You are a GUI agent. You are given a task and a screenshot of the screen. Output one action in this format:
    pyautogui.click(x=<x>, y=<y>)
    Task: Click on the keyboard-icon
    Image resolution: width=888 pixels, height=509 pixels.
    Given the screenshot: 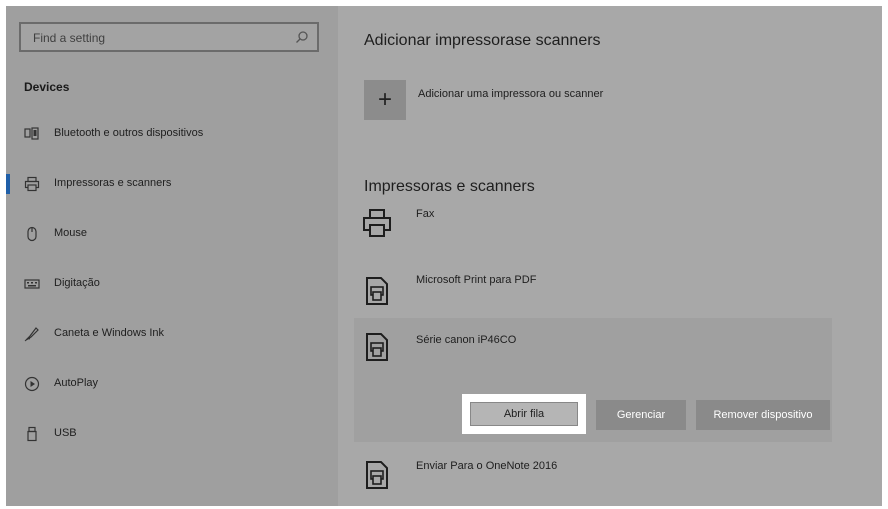 What is the action you would take?
    pyautogui.click(x=32, y=284)
    